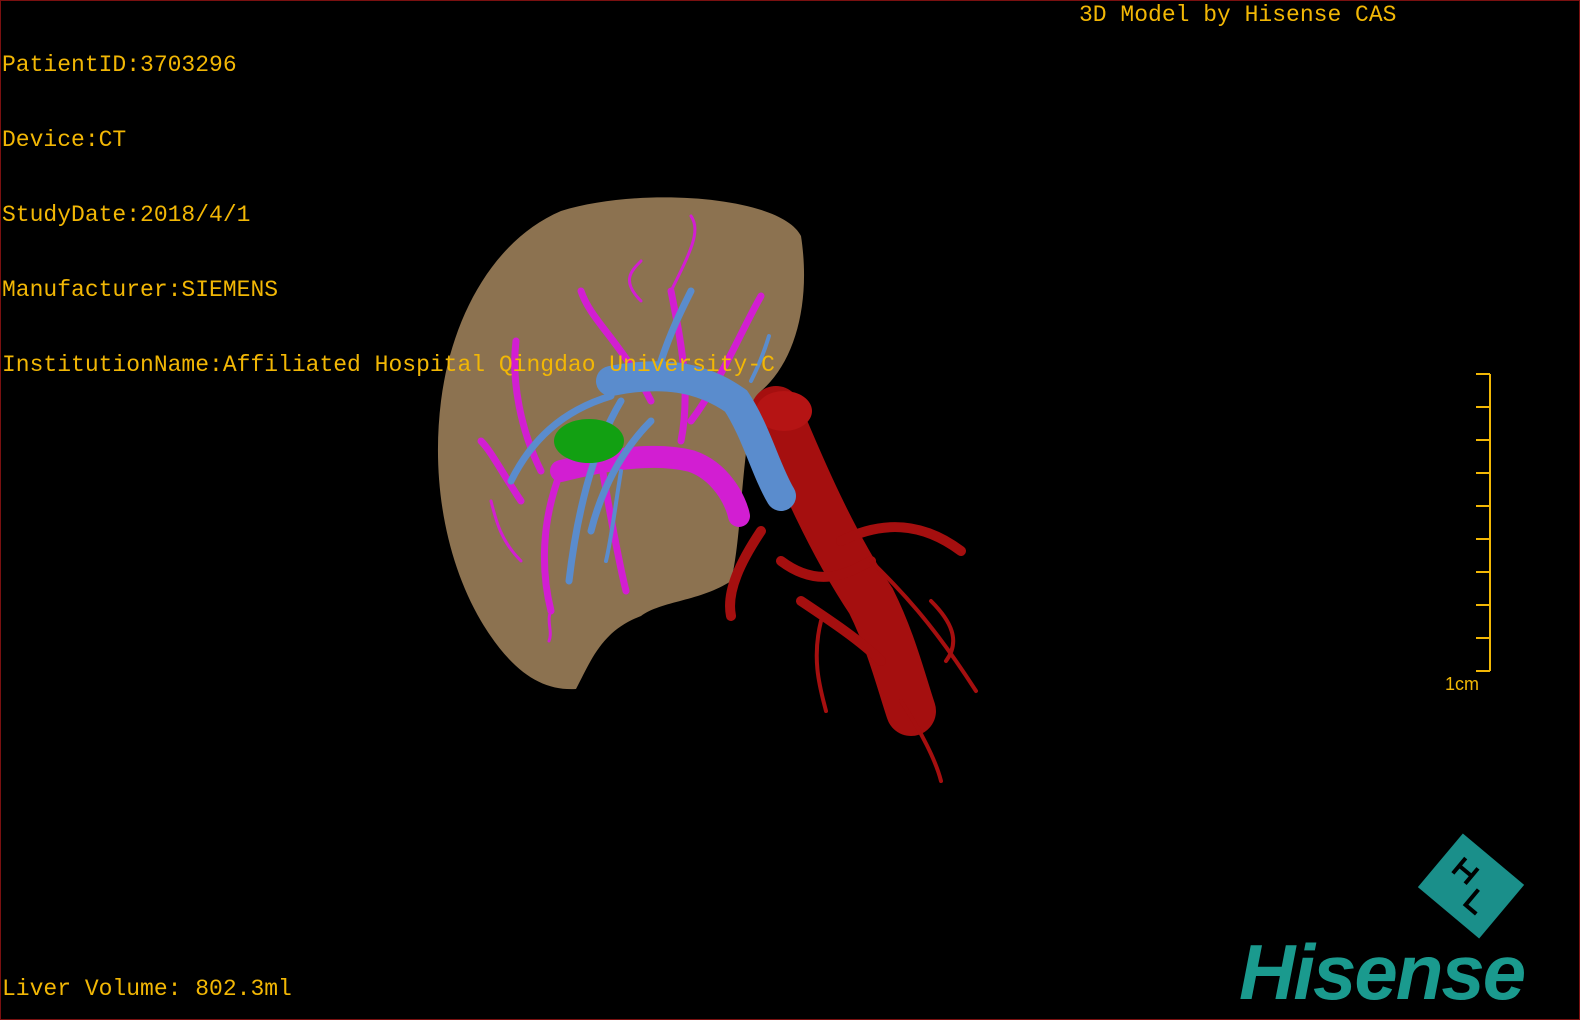 Image resolution: width=1580 pixels, height=1020 pixels. I want to click on liver-volume: Liver Volume: 802.3ml, so click(147, 989).